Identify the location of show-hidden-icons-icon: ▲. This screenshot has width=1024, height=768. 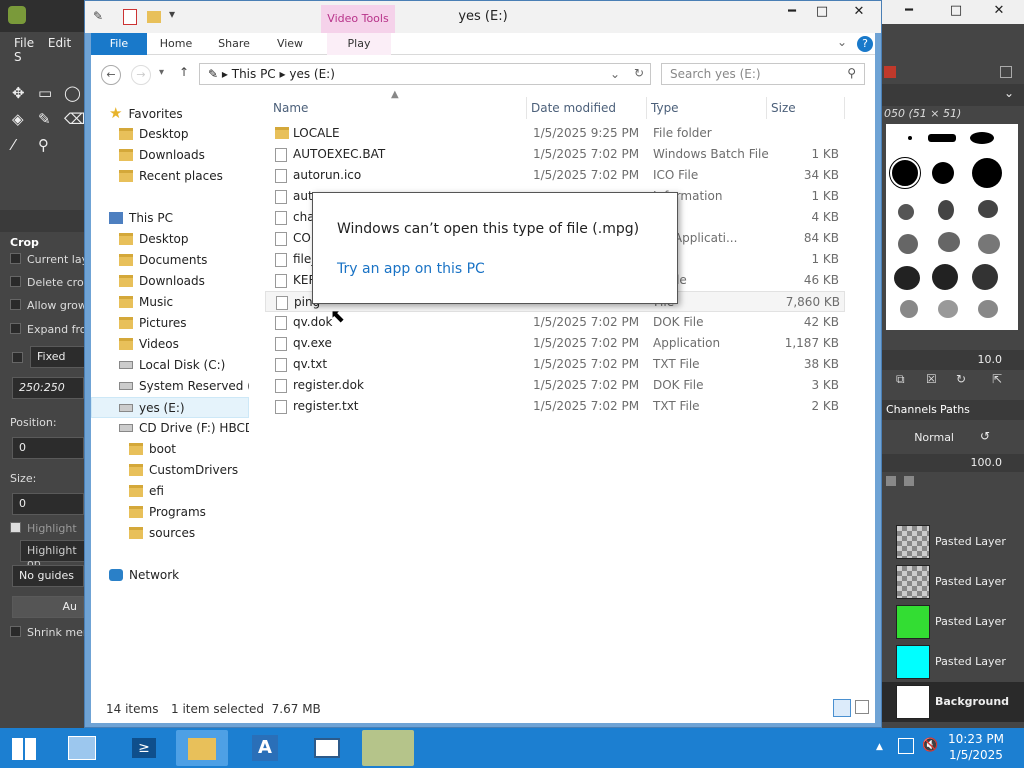
(879, 747).